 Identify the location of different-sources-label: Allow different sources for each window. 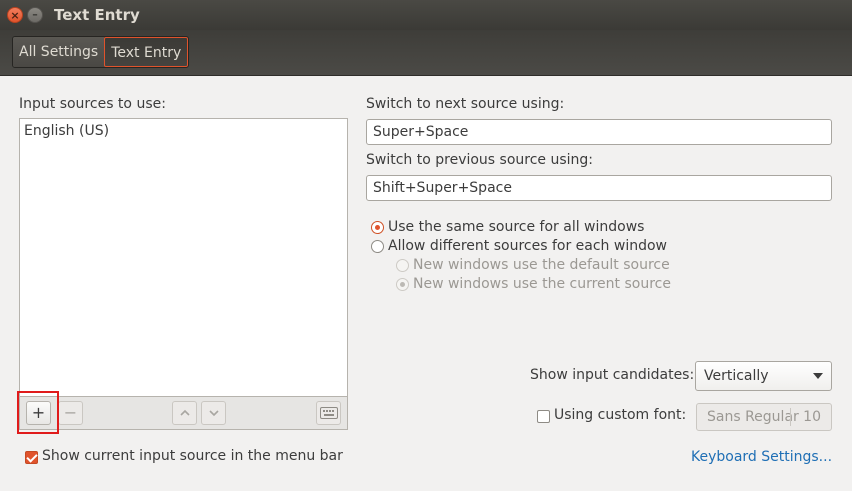
(527, 246).